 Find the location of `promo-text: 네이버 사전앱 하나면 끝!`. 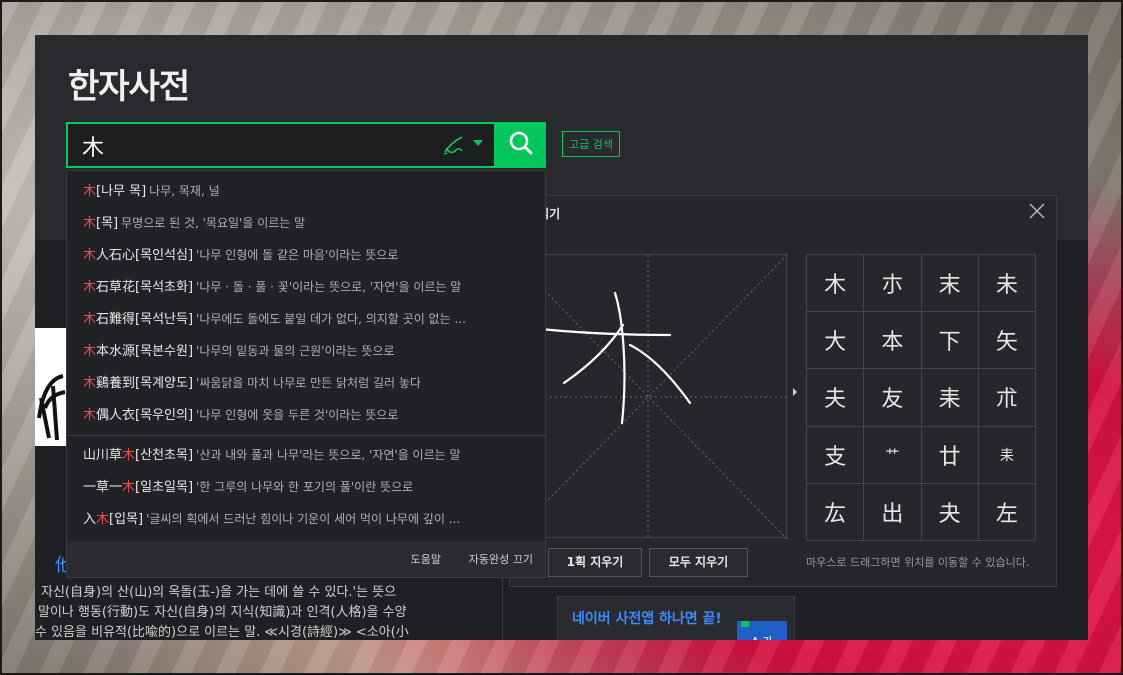

promo-text: 네이버 사전앱 하나면 끝! is located at coordinates (647, 619).